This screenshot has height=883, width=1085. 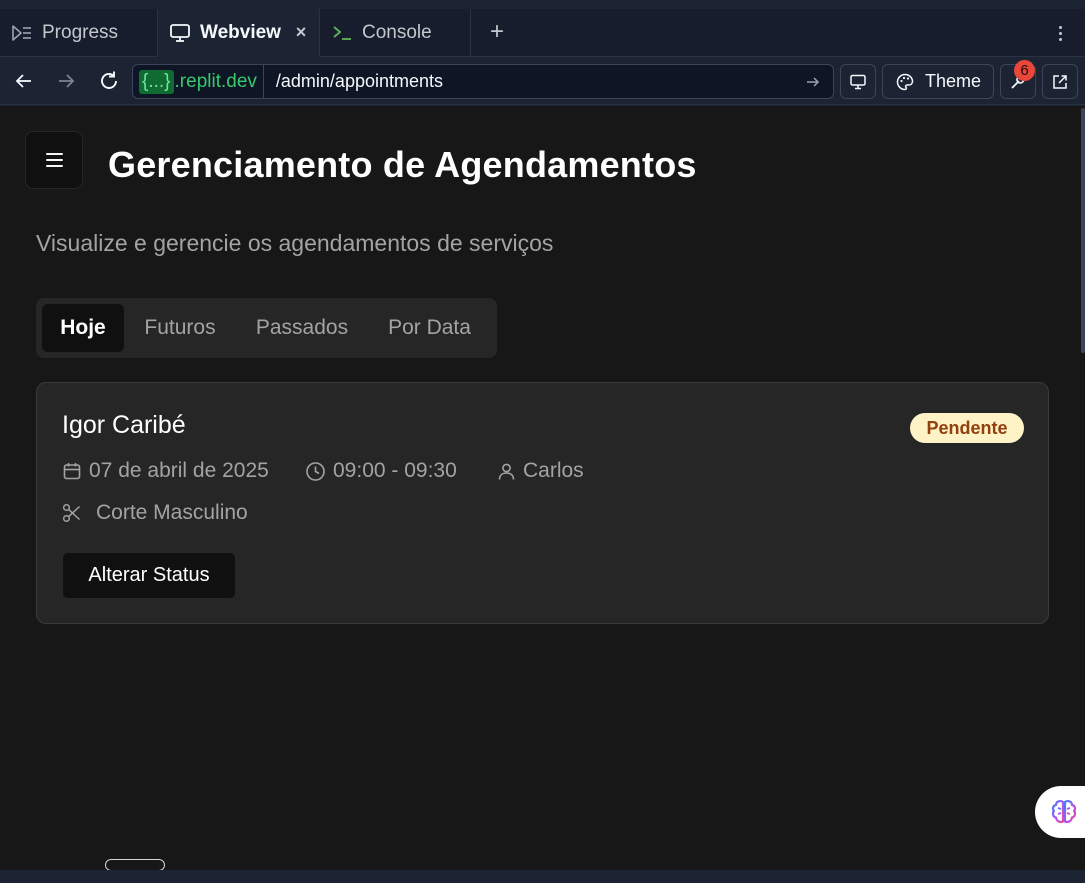 I want to click on add-tab-button: +, so click(x=497, y=31).